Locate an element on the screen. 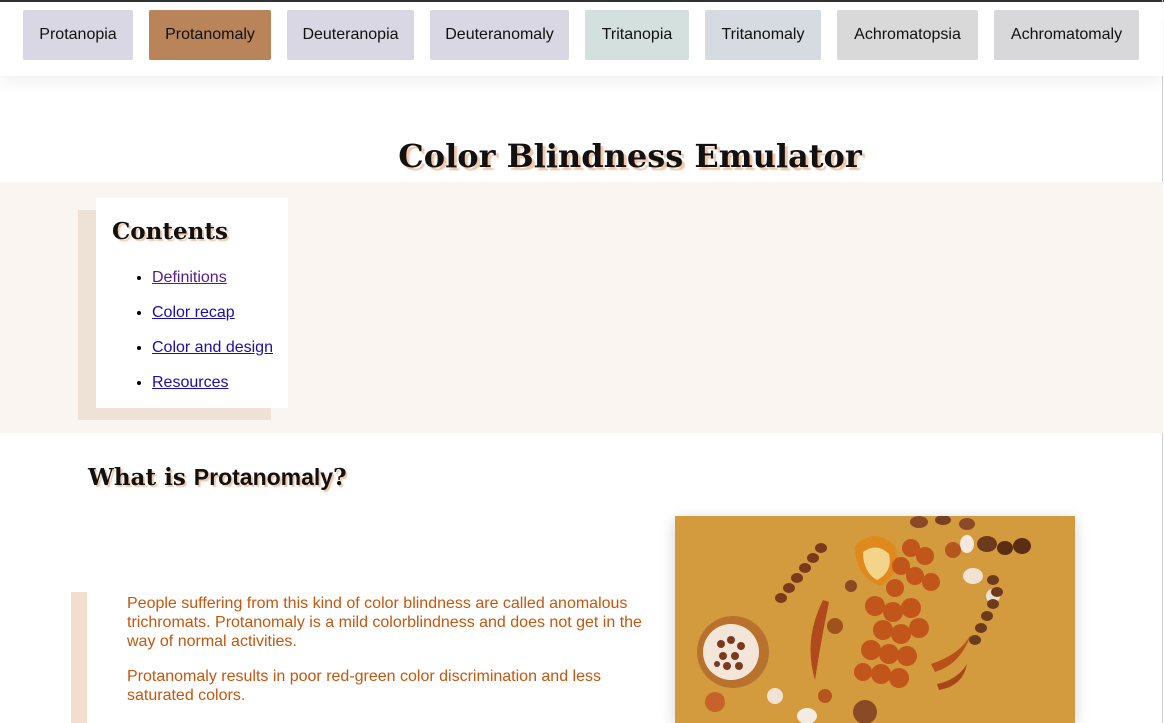 The image size is (1164, 723). list-item: Color and design is located at coordinates (212, 349).